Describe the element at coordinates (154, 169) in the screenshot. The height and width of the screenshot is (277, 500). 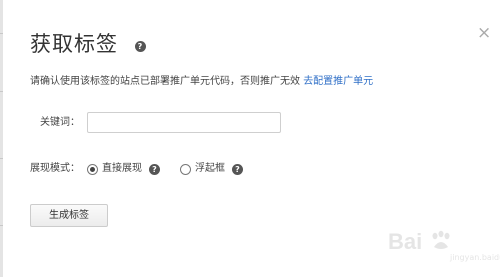
I see `direct-display-help-icon: ?` at that location.